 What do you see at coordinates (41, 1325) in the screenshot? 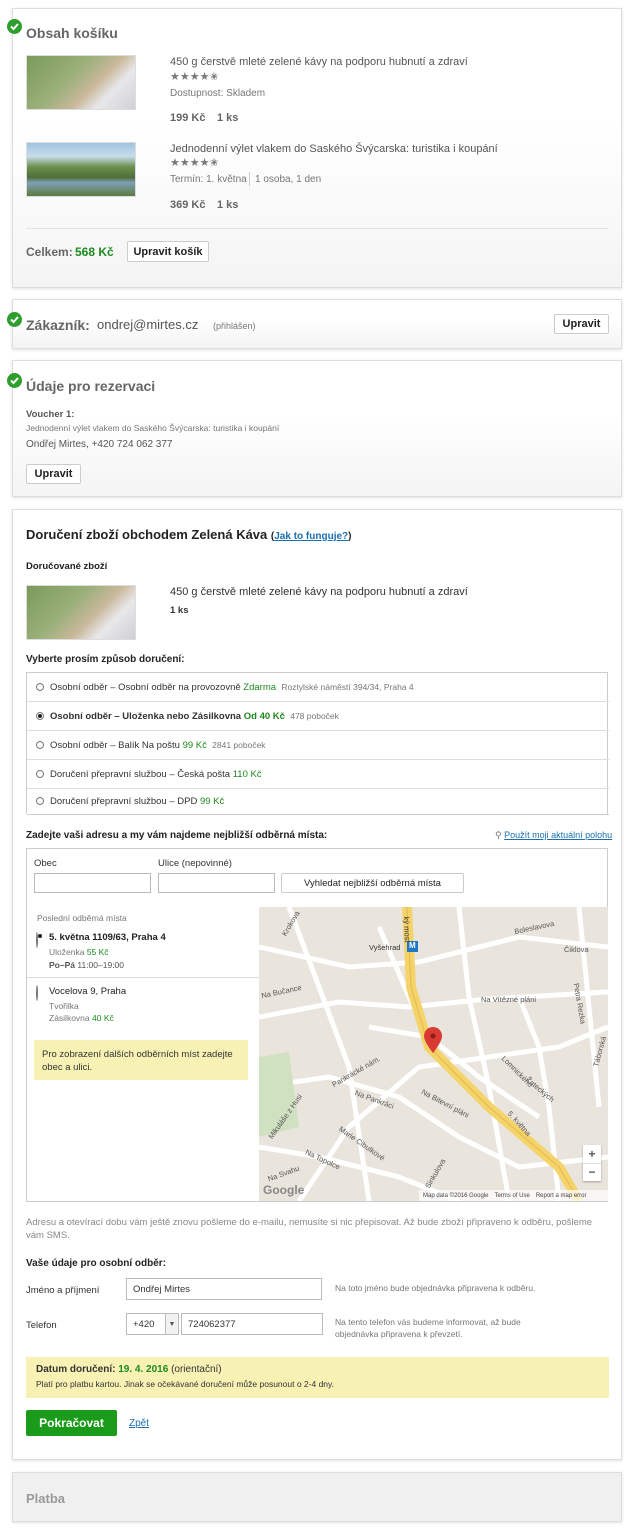
I see `phone-label: Telefon` at bounding box center [41, 1325].